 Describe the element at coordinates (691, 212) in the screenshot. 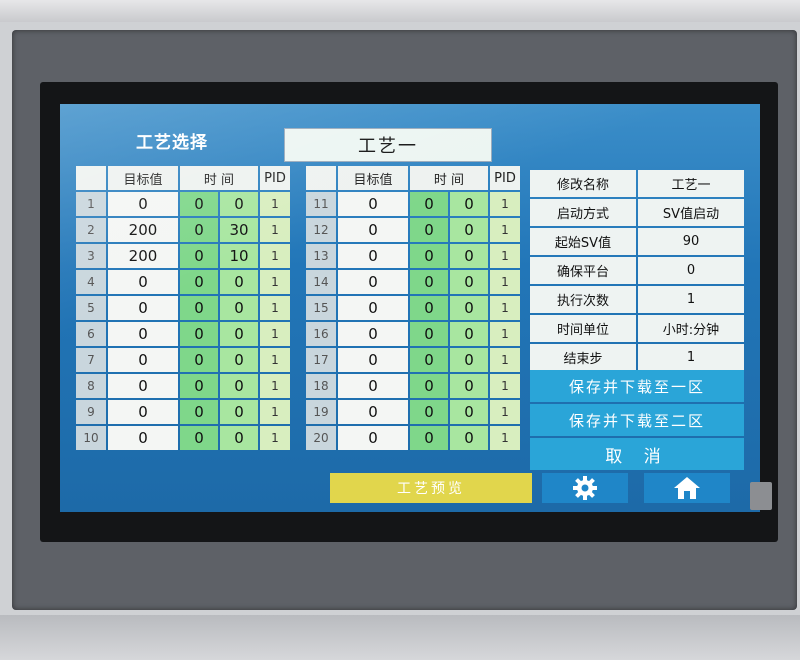

I see `param-value-field: SV值启动` at that location.